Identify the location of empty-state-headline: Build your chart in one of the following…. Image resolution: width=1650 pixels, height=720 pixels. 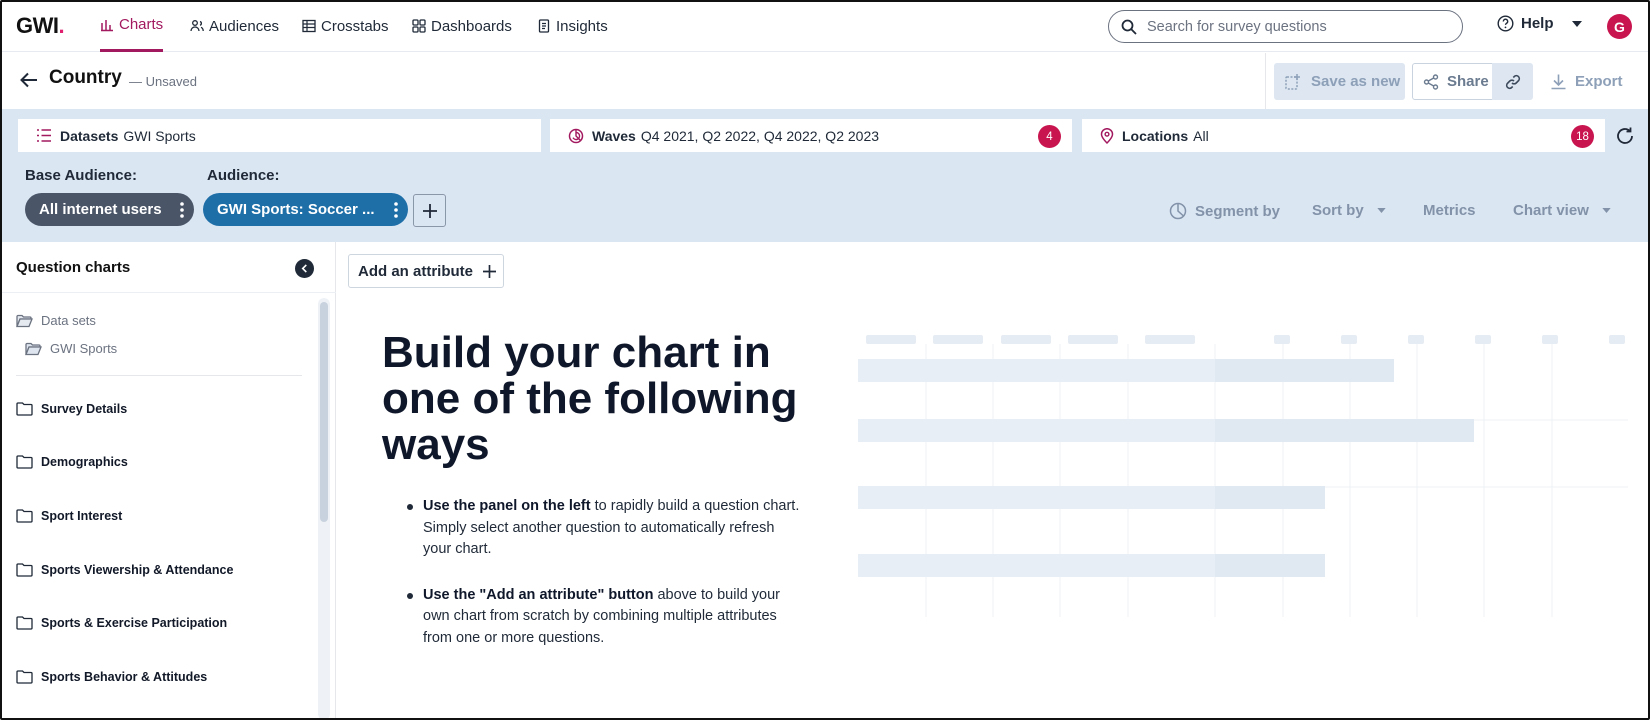
(590, 398).